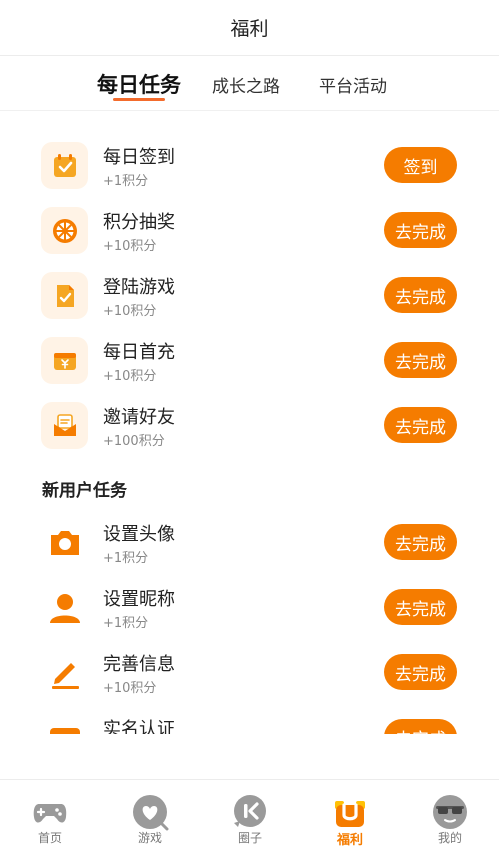 The height and width of the screenshot is (853, 499). What do you see at coordinates (139, 417) in the screenshot?
I see `task-name: 邀请好友` at bounding box center [139, 417].